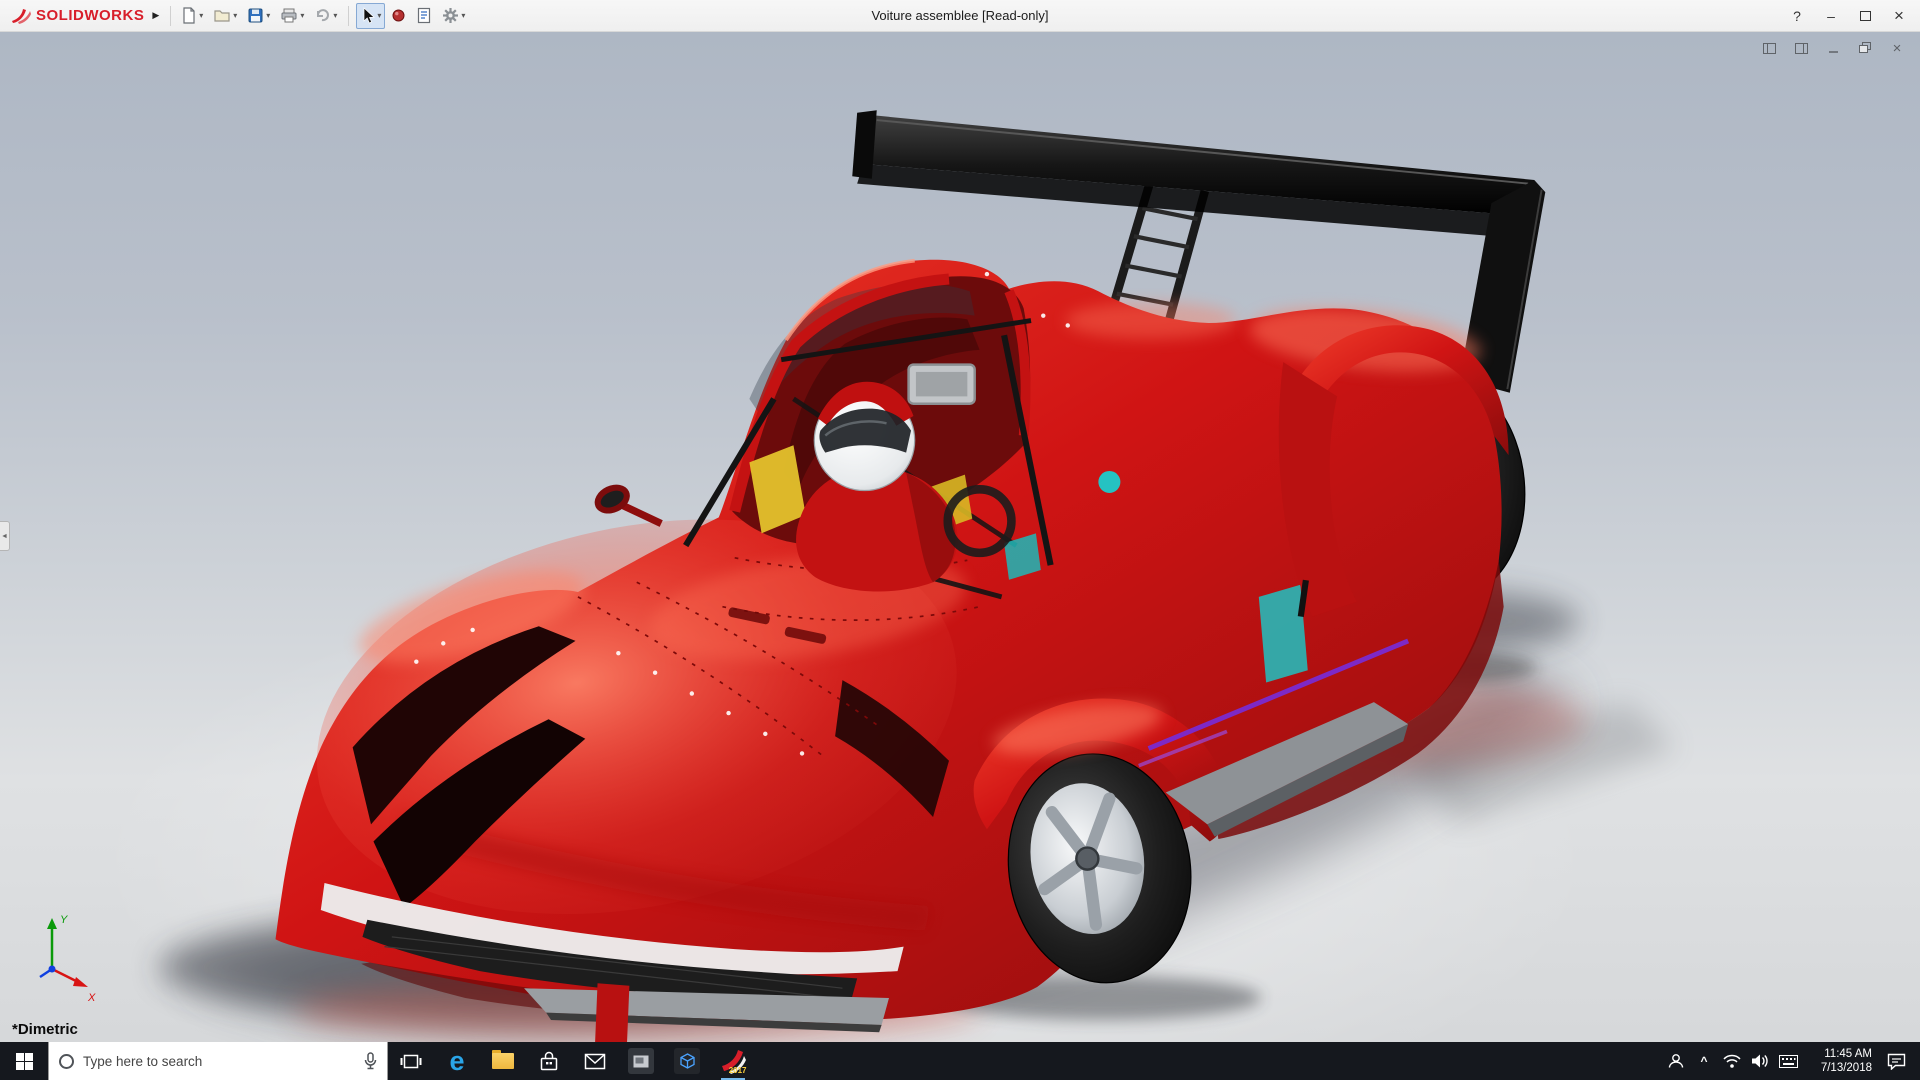 This screenshot has height=1080, width=1920. I want to click on task-view-icon, so click(411, 1061).